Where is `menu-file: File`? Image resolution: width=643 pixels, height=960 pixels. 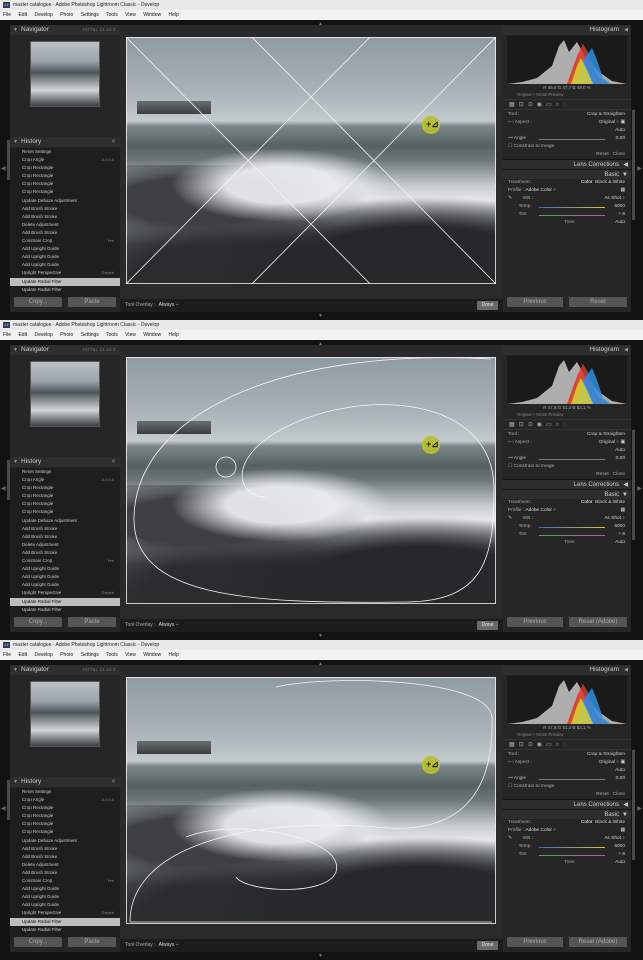
menu-file: File is located at coordinates (7, 655).